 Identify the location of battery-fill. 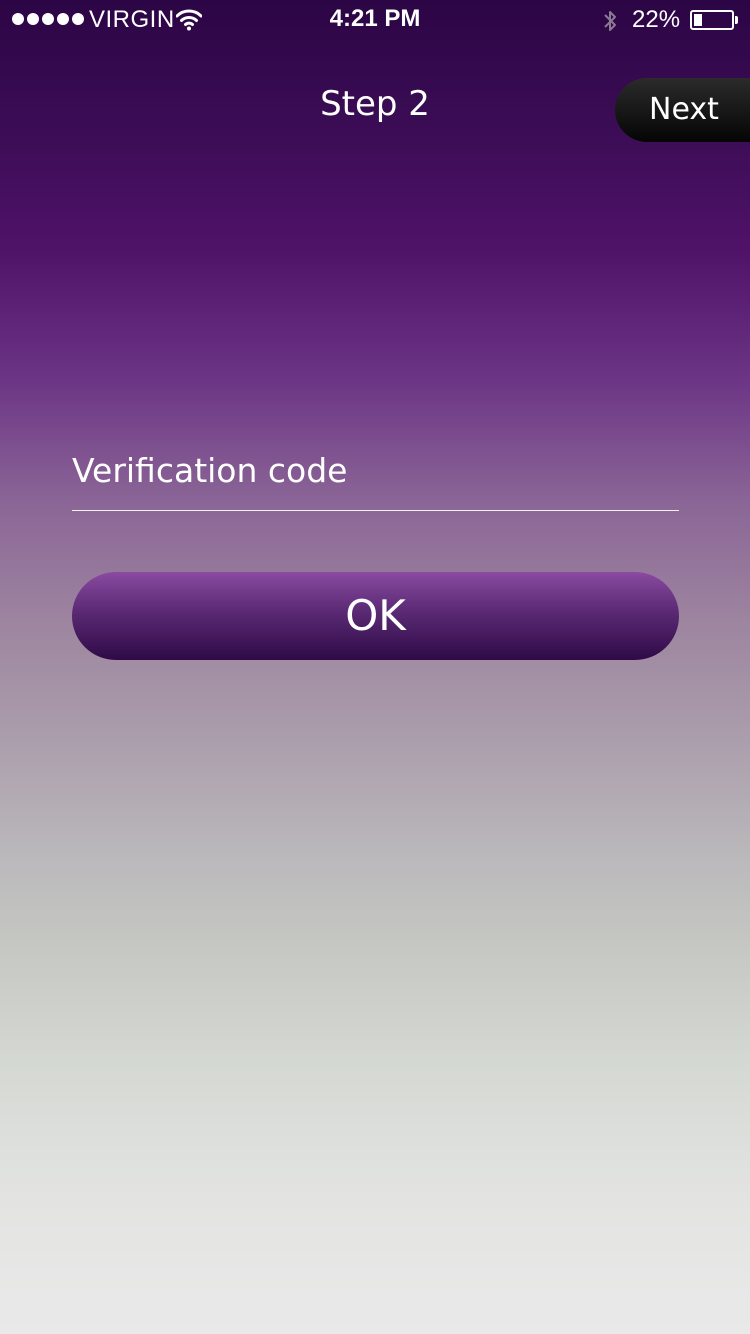
(698, 20).